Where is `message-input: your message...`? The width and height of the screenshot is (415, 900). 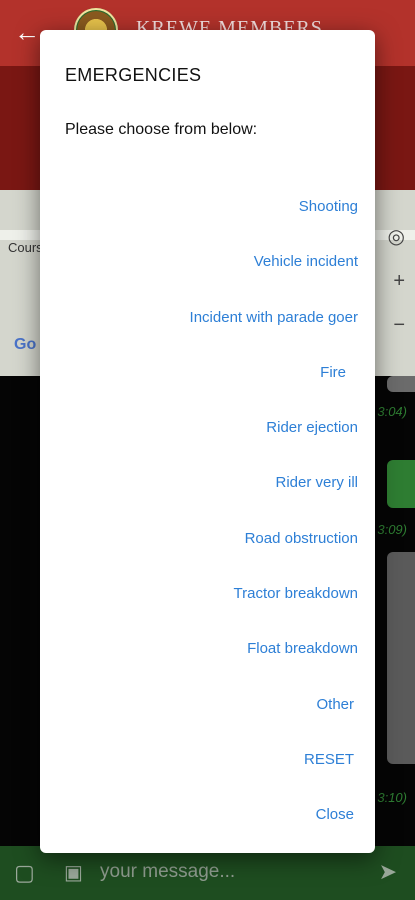
message-input: your message... is located at coordinates (167, 872).